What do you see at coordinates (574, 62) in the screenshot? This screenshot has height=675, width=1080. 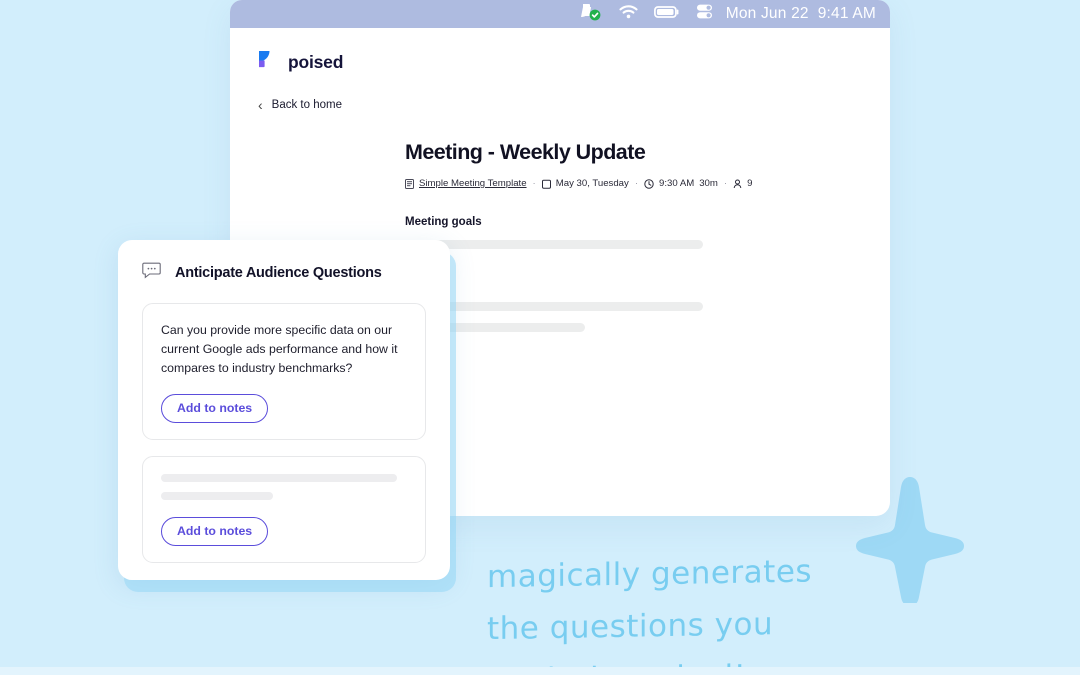 I see `brand-logo: poised` at bounding box center [574, 62].